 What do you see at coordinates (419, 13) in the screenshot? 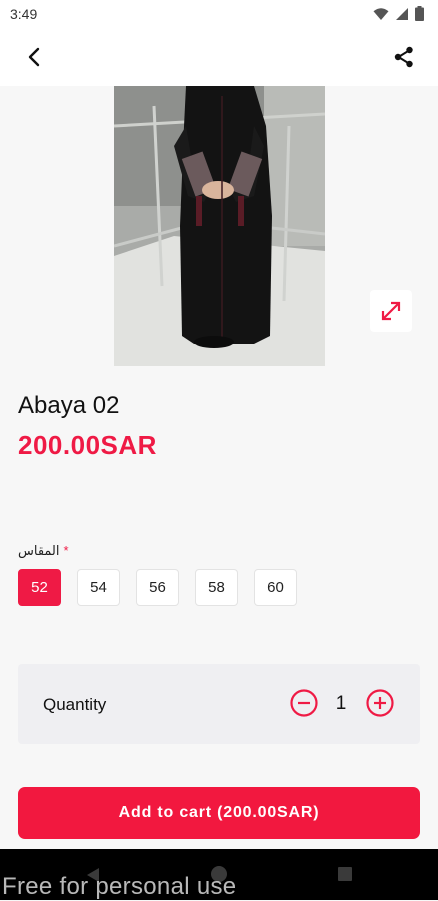
I see `battery-icon` at bounding box center [419, 13].